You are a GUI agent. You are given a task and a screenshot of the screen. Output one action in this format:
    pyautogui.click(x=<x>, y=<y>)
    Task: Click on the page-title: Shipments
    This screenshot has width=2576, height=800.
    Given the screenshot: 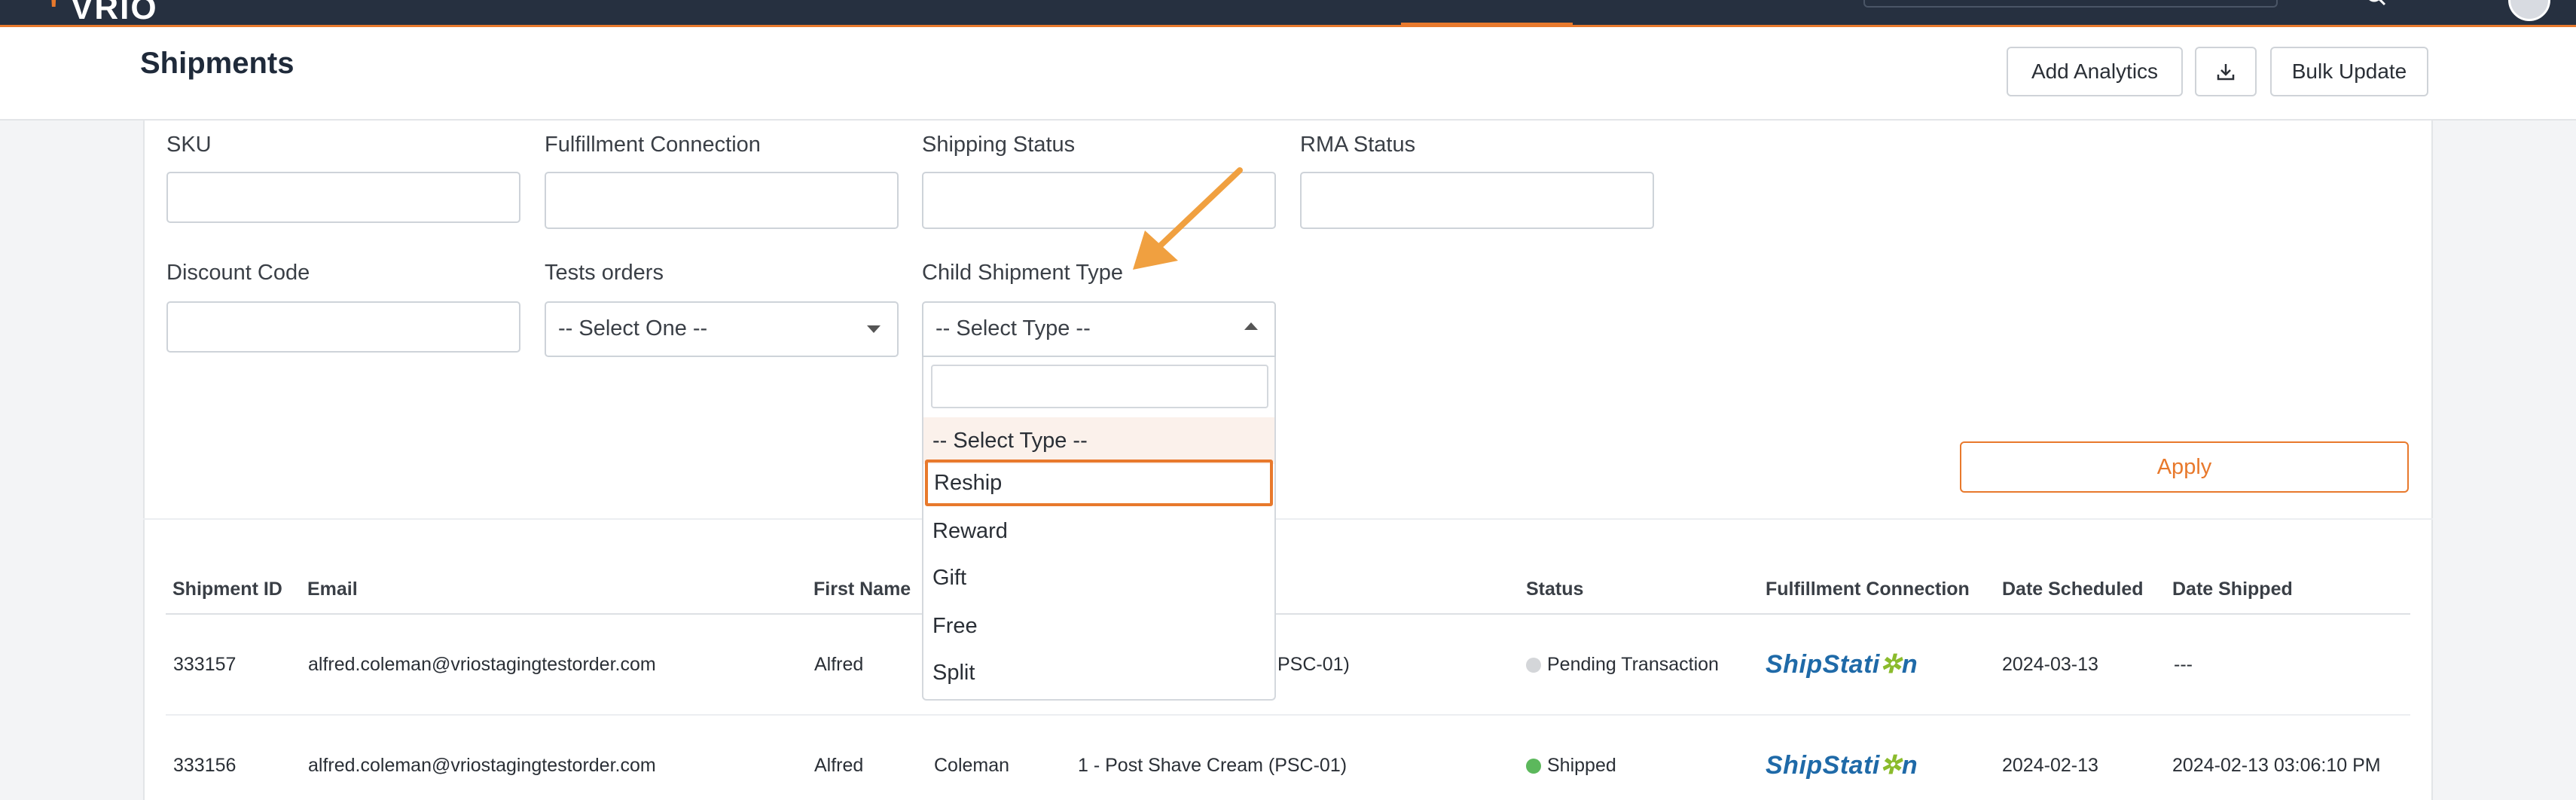 What is the action you would take?
    pyautogui.click(x=218, y=63)
    